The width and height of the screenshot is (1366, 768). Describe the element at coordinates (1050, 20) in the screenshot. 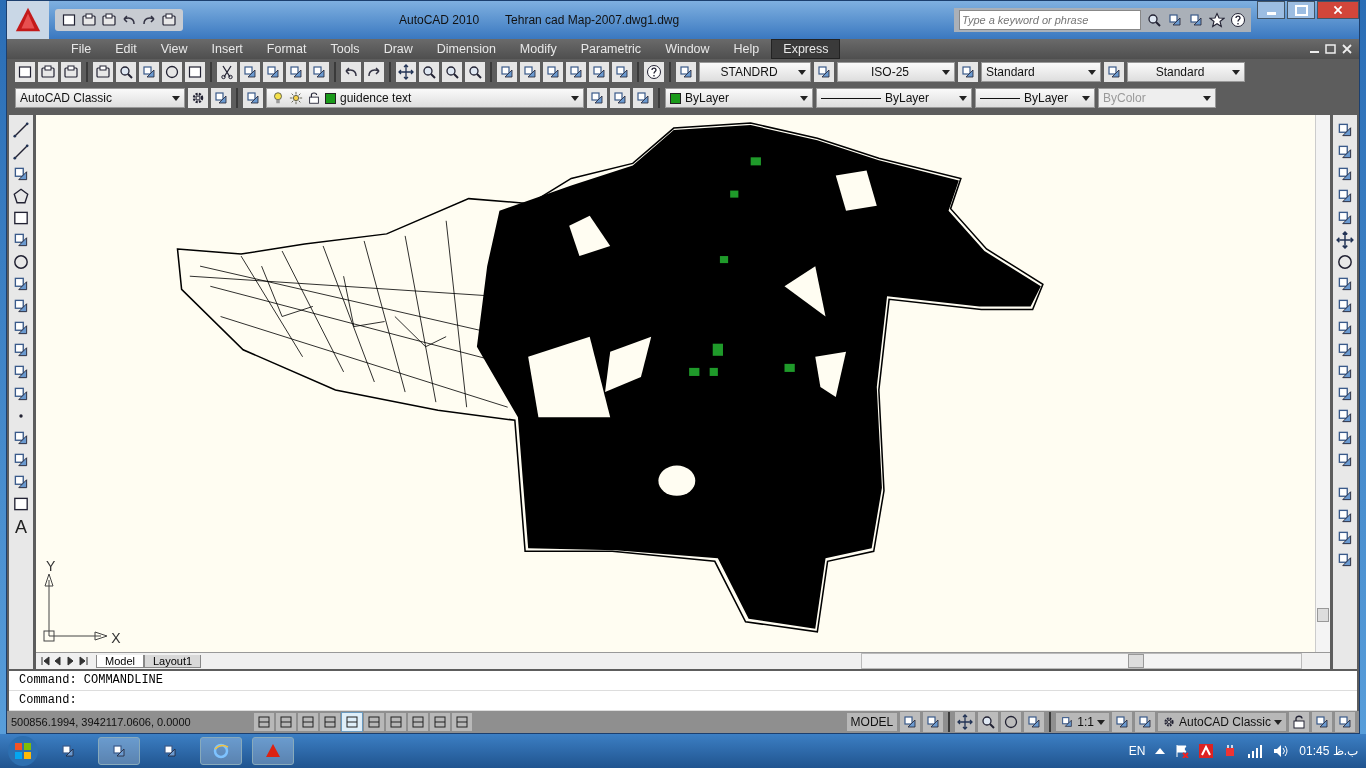

I see `search-field: Type a keyword or phrase` at that location.